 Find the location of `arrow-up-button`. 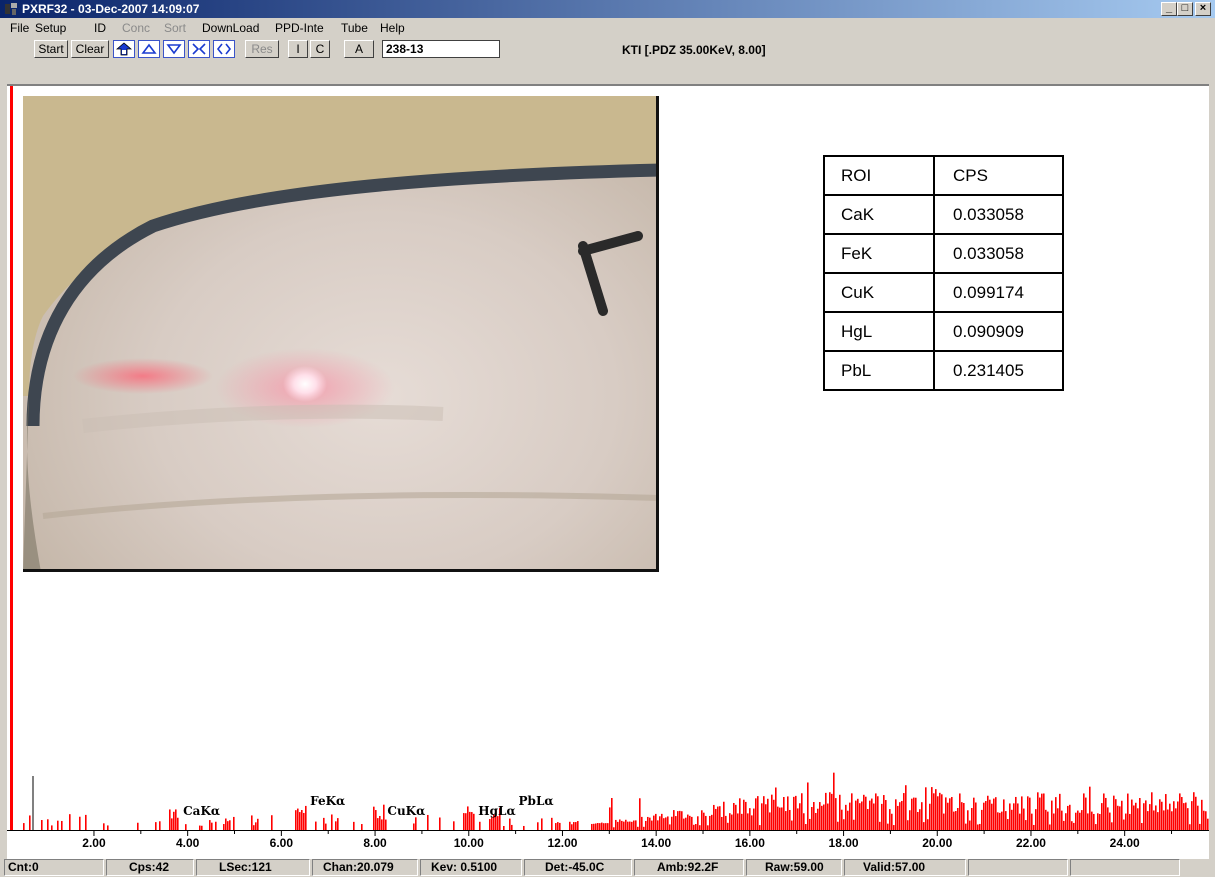

arrow-up-button is located at coordinates (149, 49).